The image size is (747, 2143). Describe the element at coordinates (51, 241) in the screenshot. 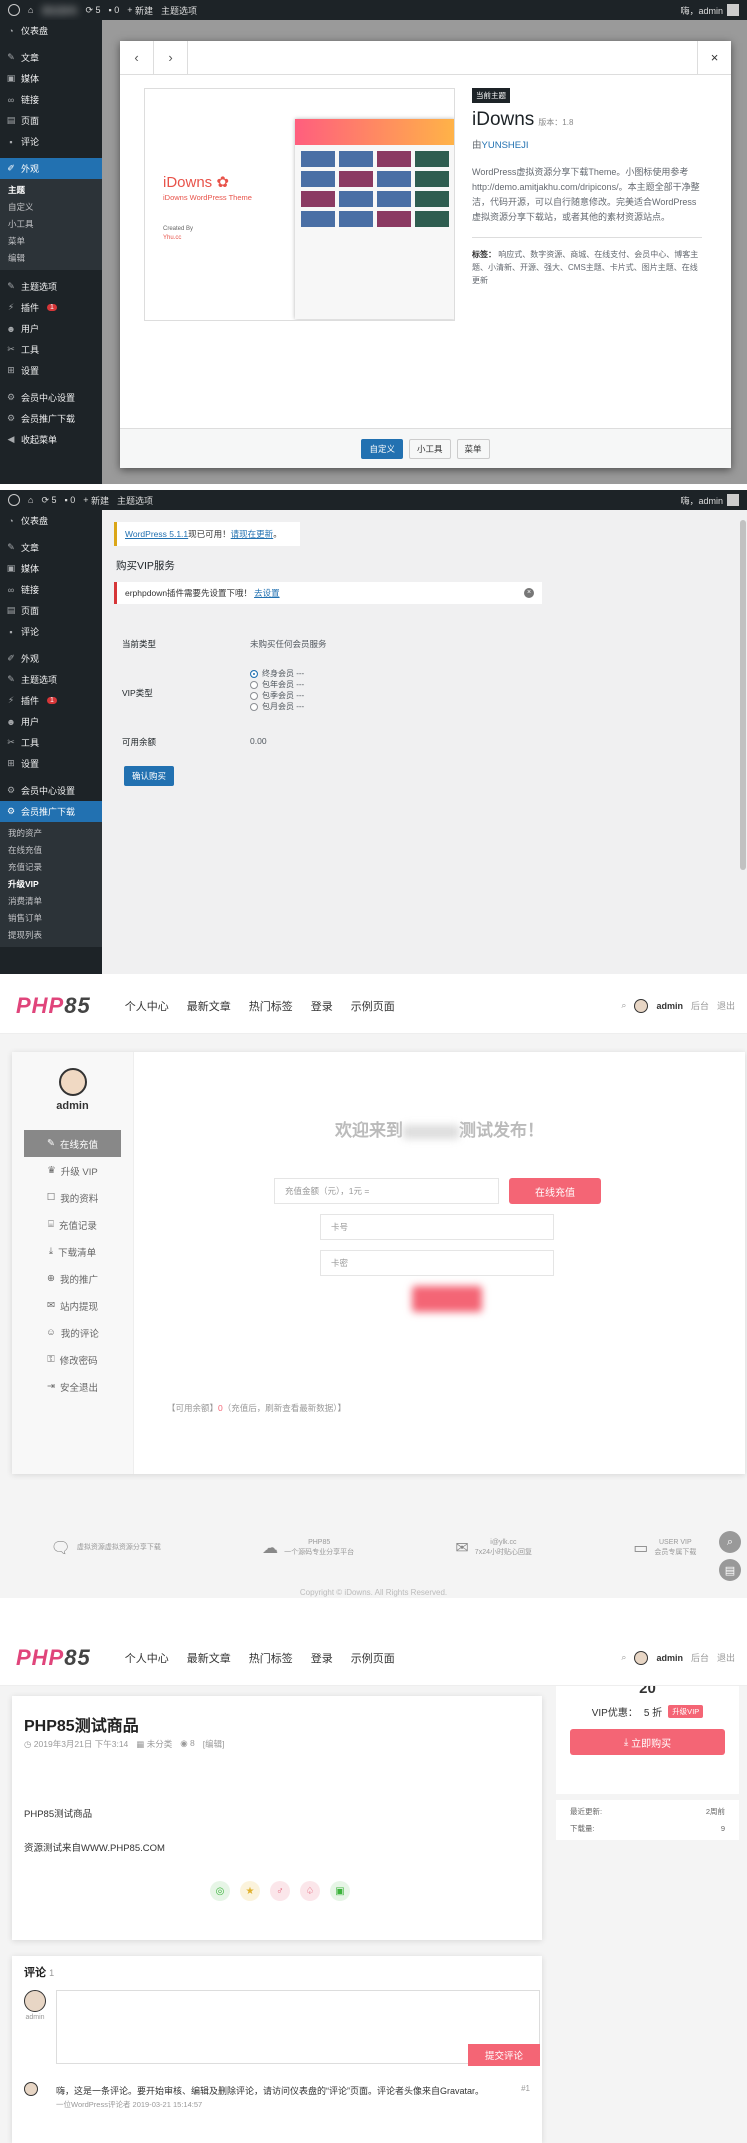

I see `submenu-menus: 菜单` at that location.